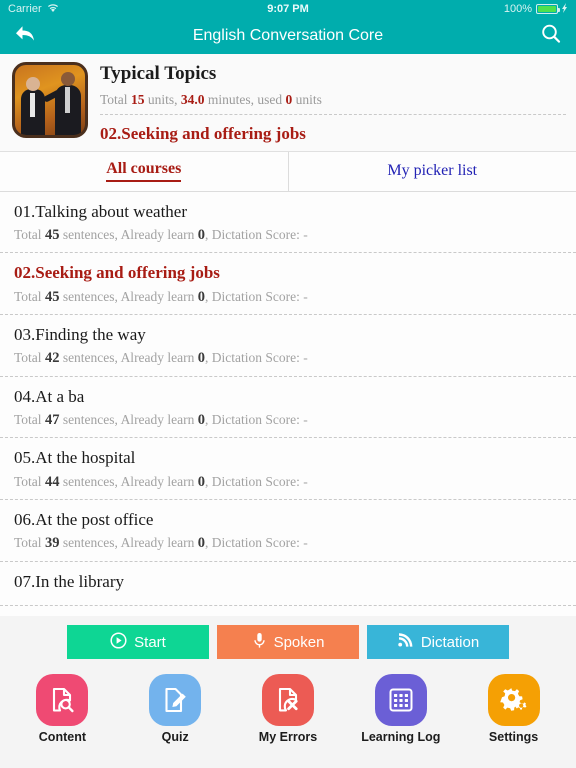  Describe the element at coordinates (150, 642) in the screenshot. I see `start-button-label: Start` at that location.